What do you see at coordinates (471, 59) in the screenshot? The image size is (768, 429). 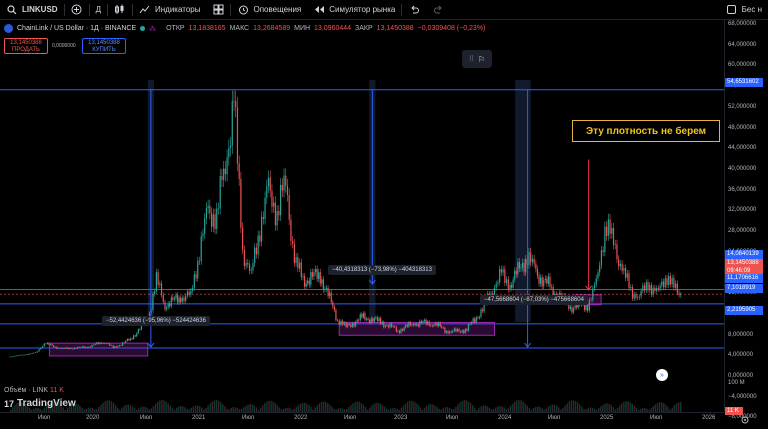 I see `drag-handle-icon: ⠿` at bounding box center [471, 59].